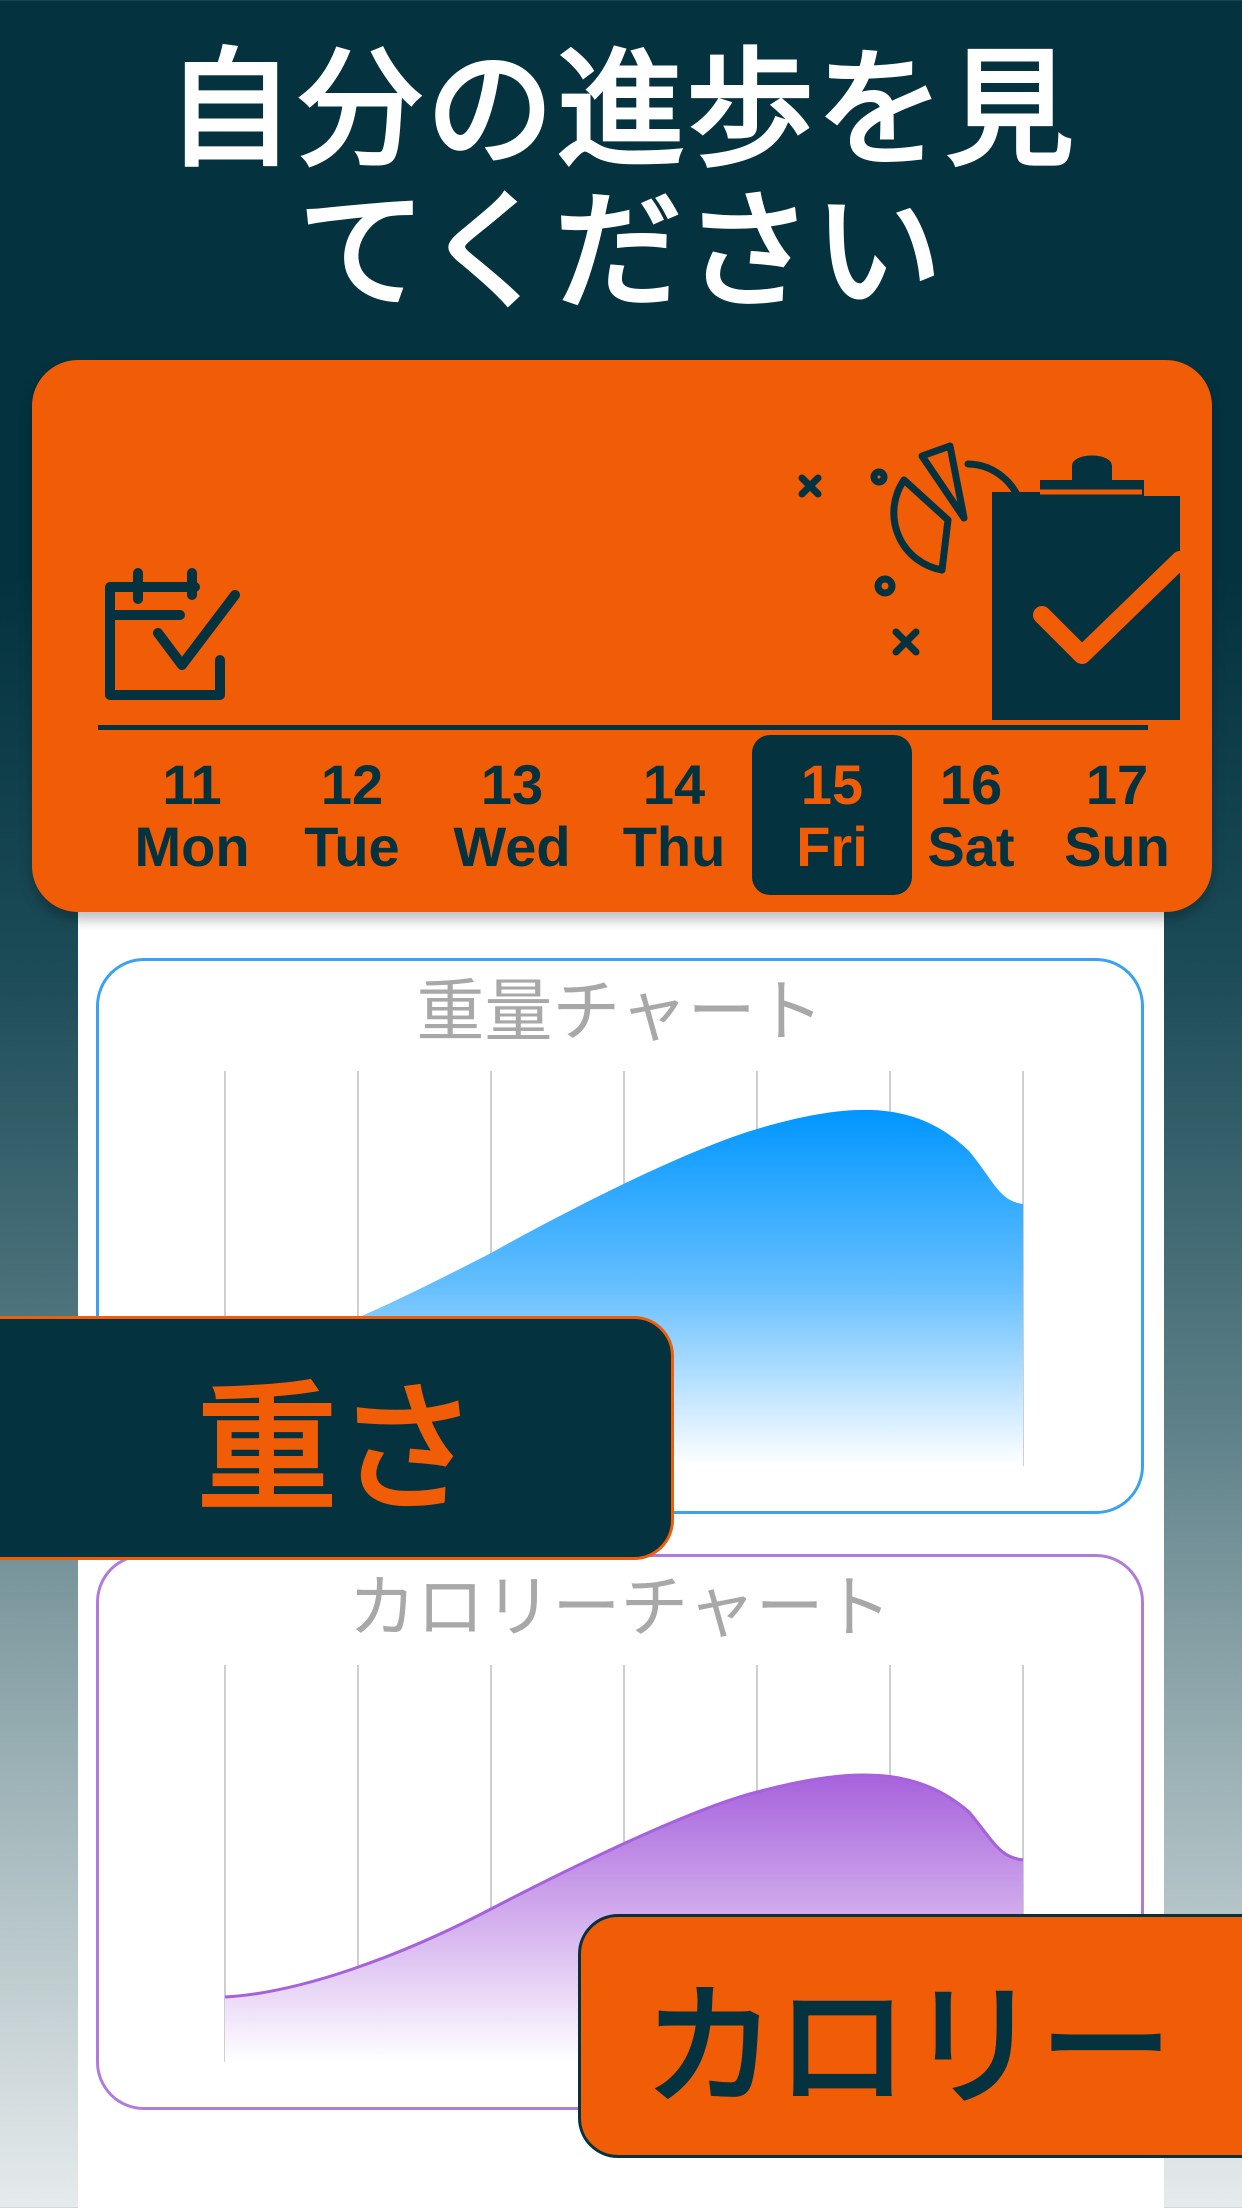  I want to click on day-number: 14, so click(674, 784).